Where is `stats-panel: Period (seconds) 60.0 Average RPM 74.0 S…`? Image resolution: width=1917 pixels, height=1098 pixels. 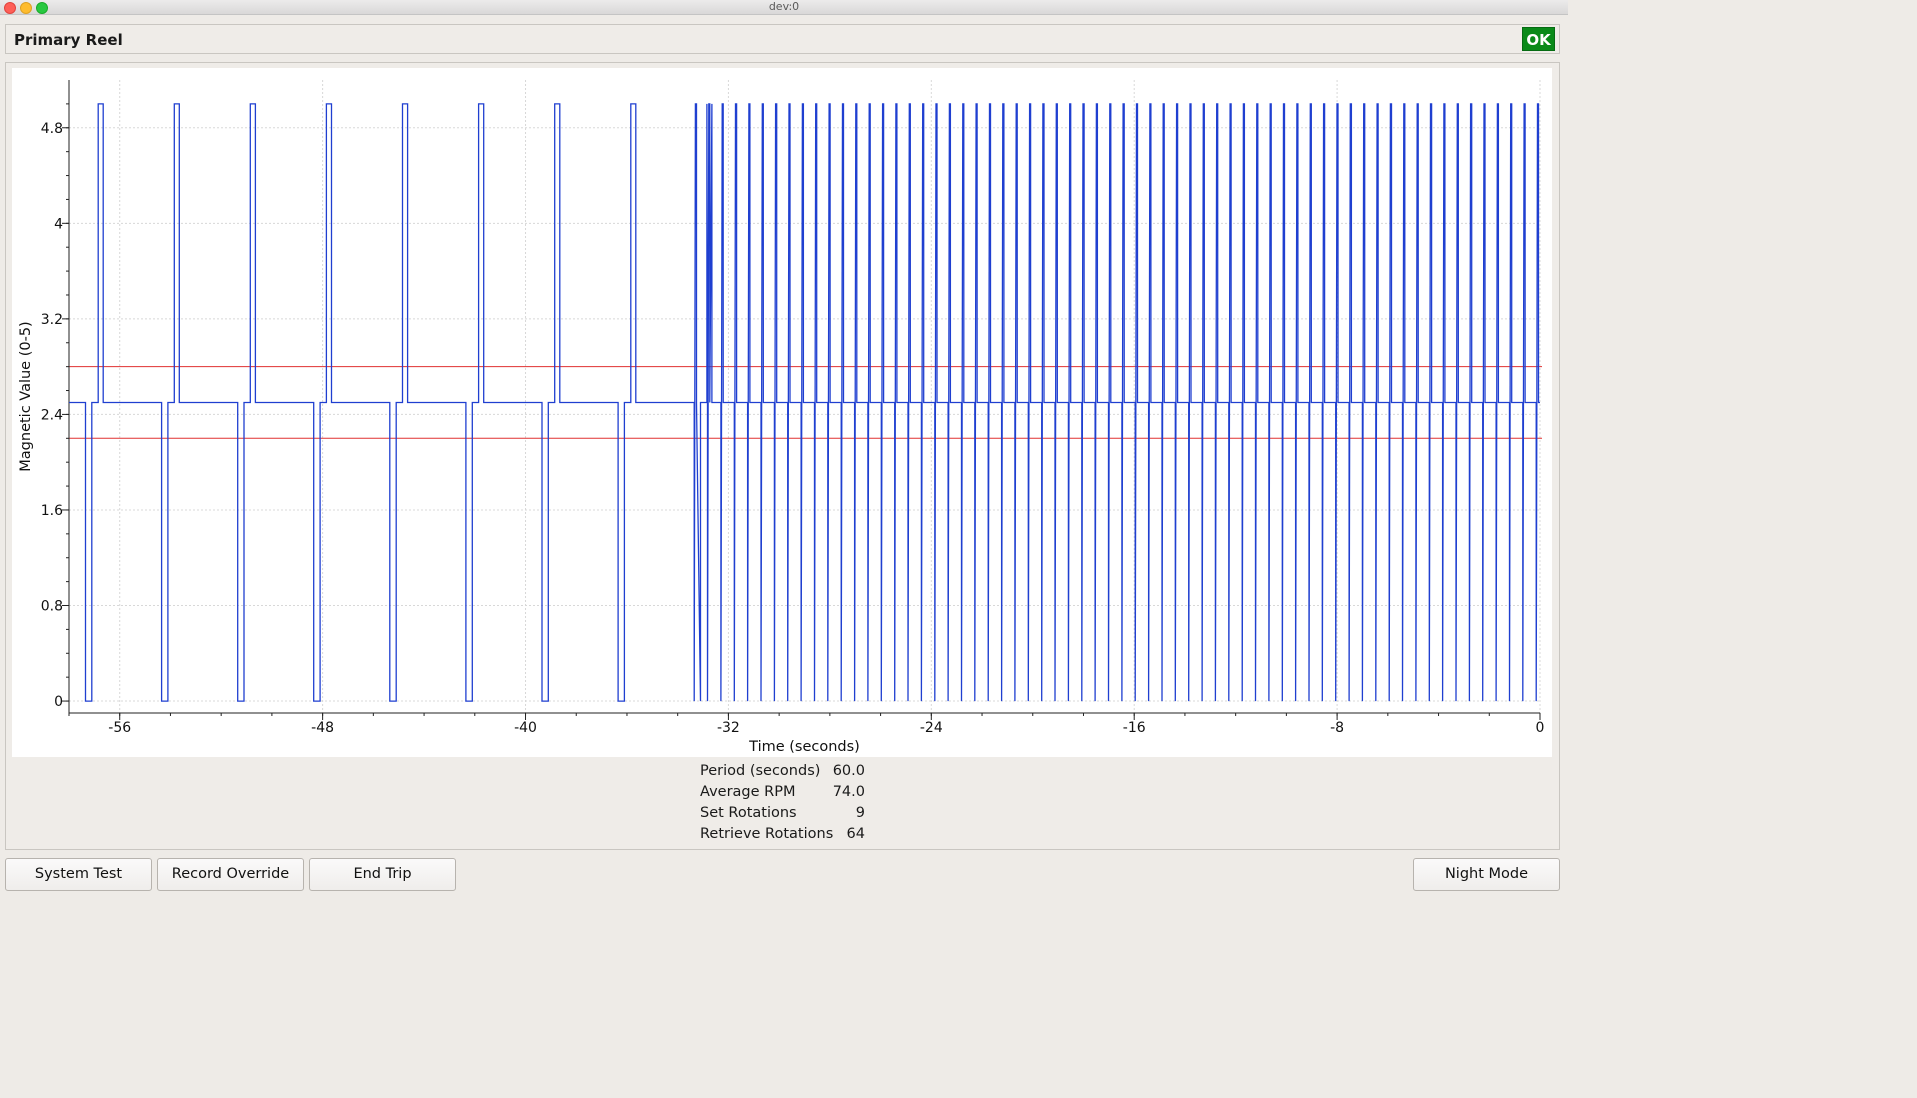 stats-panel: Period (seconds) 60.0 Average RPM 74.0 S… is located at coordinates (785, 803).